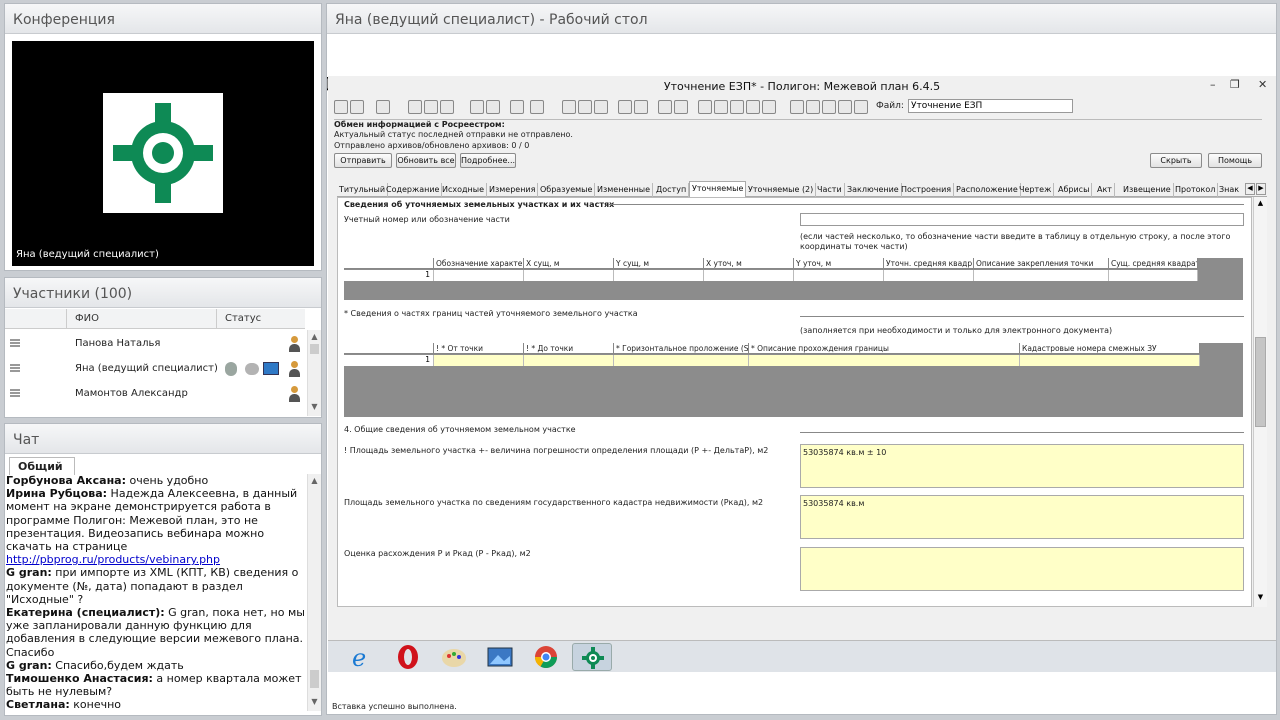 Image resolution: width=1280 pixels, height=720 pixels. I want to click on tab-utochnyaemye: Уточняемые, so click(718, 189).